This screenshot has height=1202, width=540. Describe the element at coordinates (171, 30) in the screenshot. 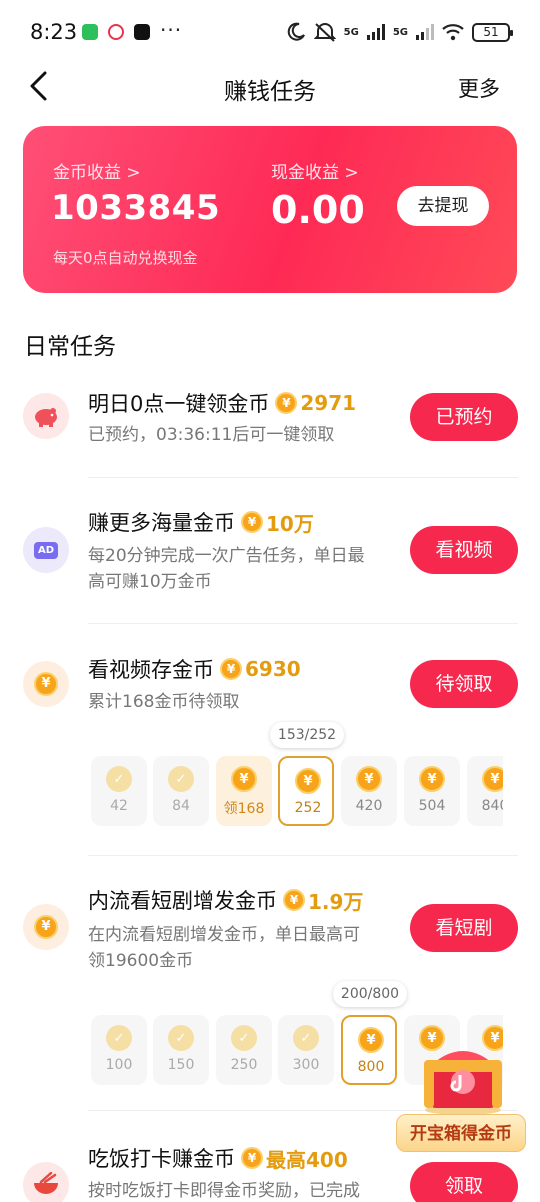

I see `more-notifications-icon: ···` at that location.